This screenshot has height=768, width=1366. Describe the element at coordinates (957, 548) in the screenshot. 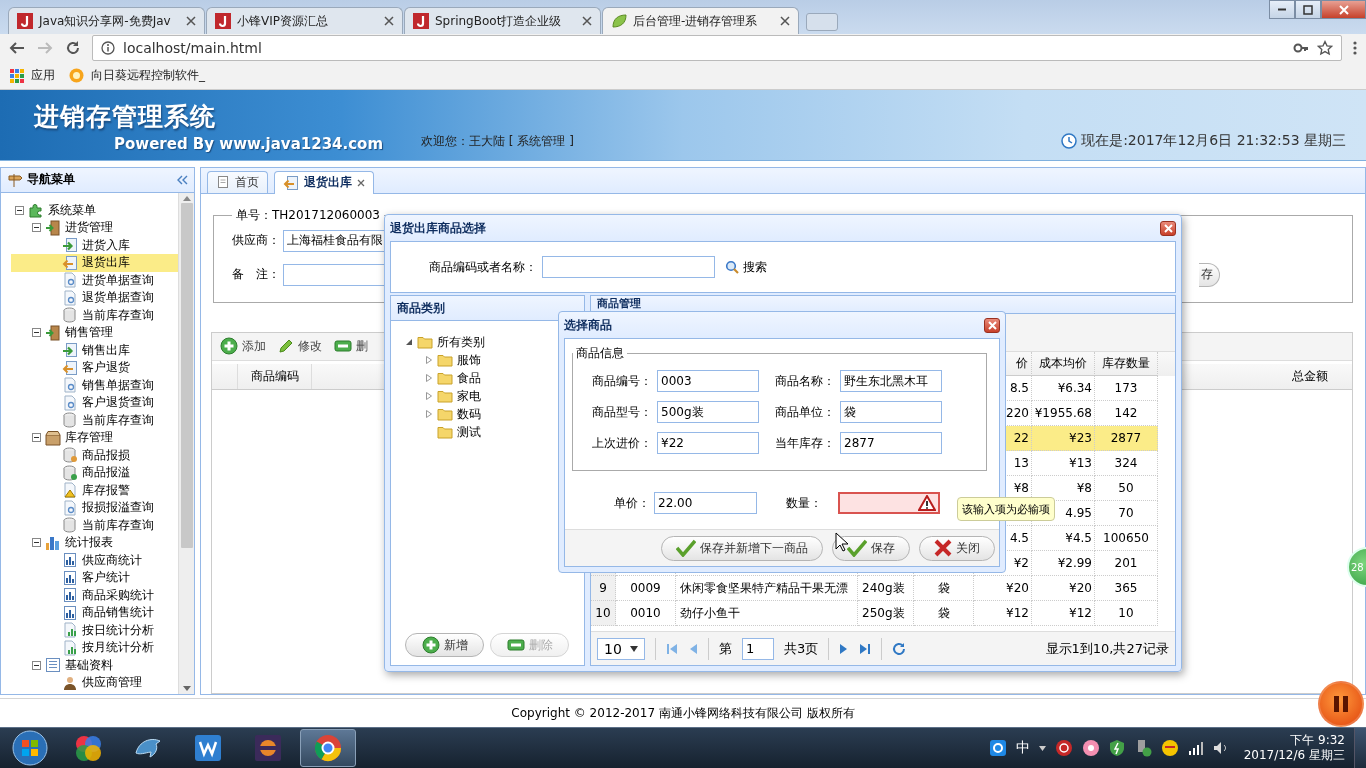

I see `close-button: 关闭` at that location.